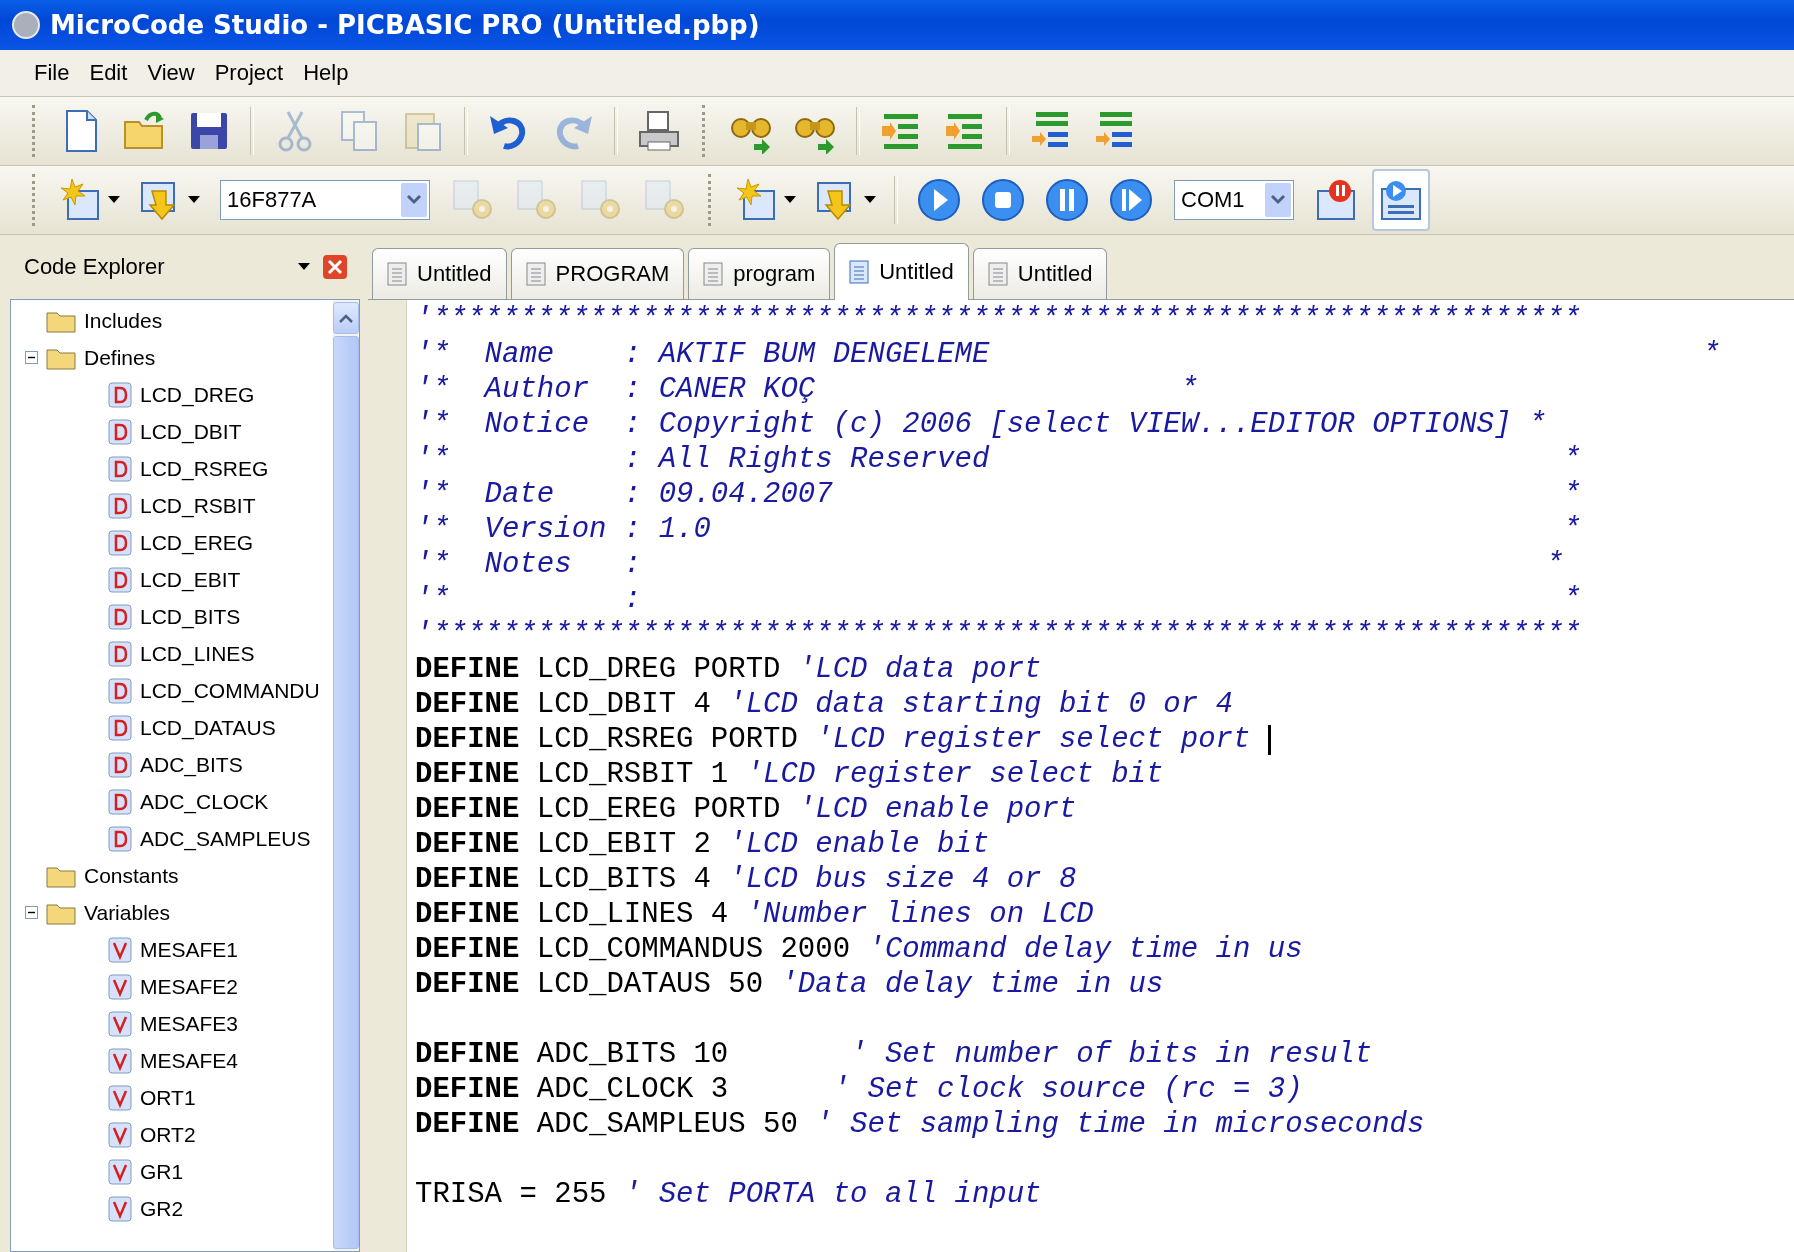  Describe the element at coordinates (197, 394) in the screenshot. I see `tree-item: LCD_DREG` at that location.